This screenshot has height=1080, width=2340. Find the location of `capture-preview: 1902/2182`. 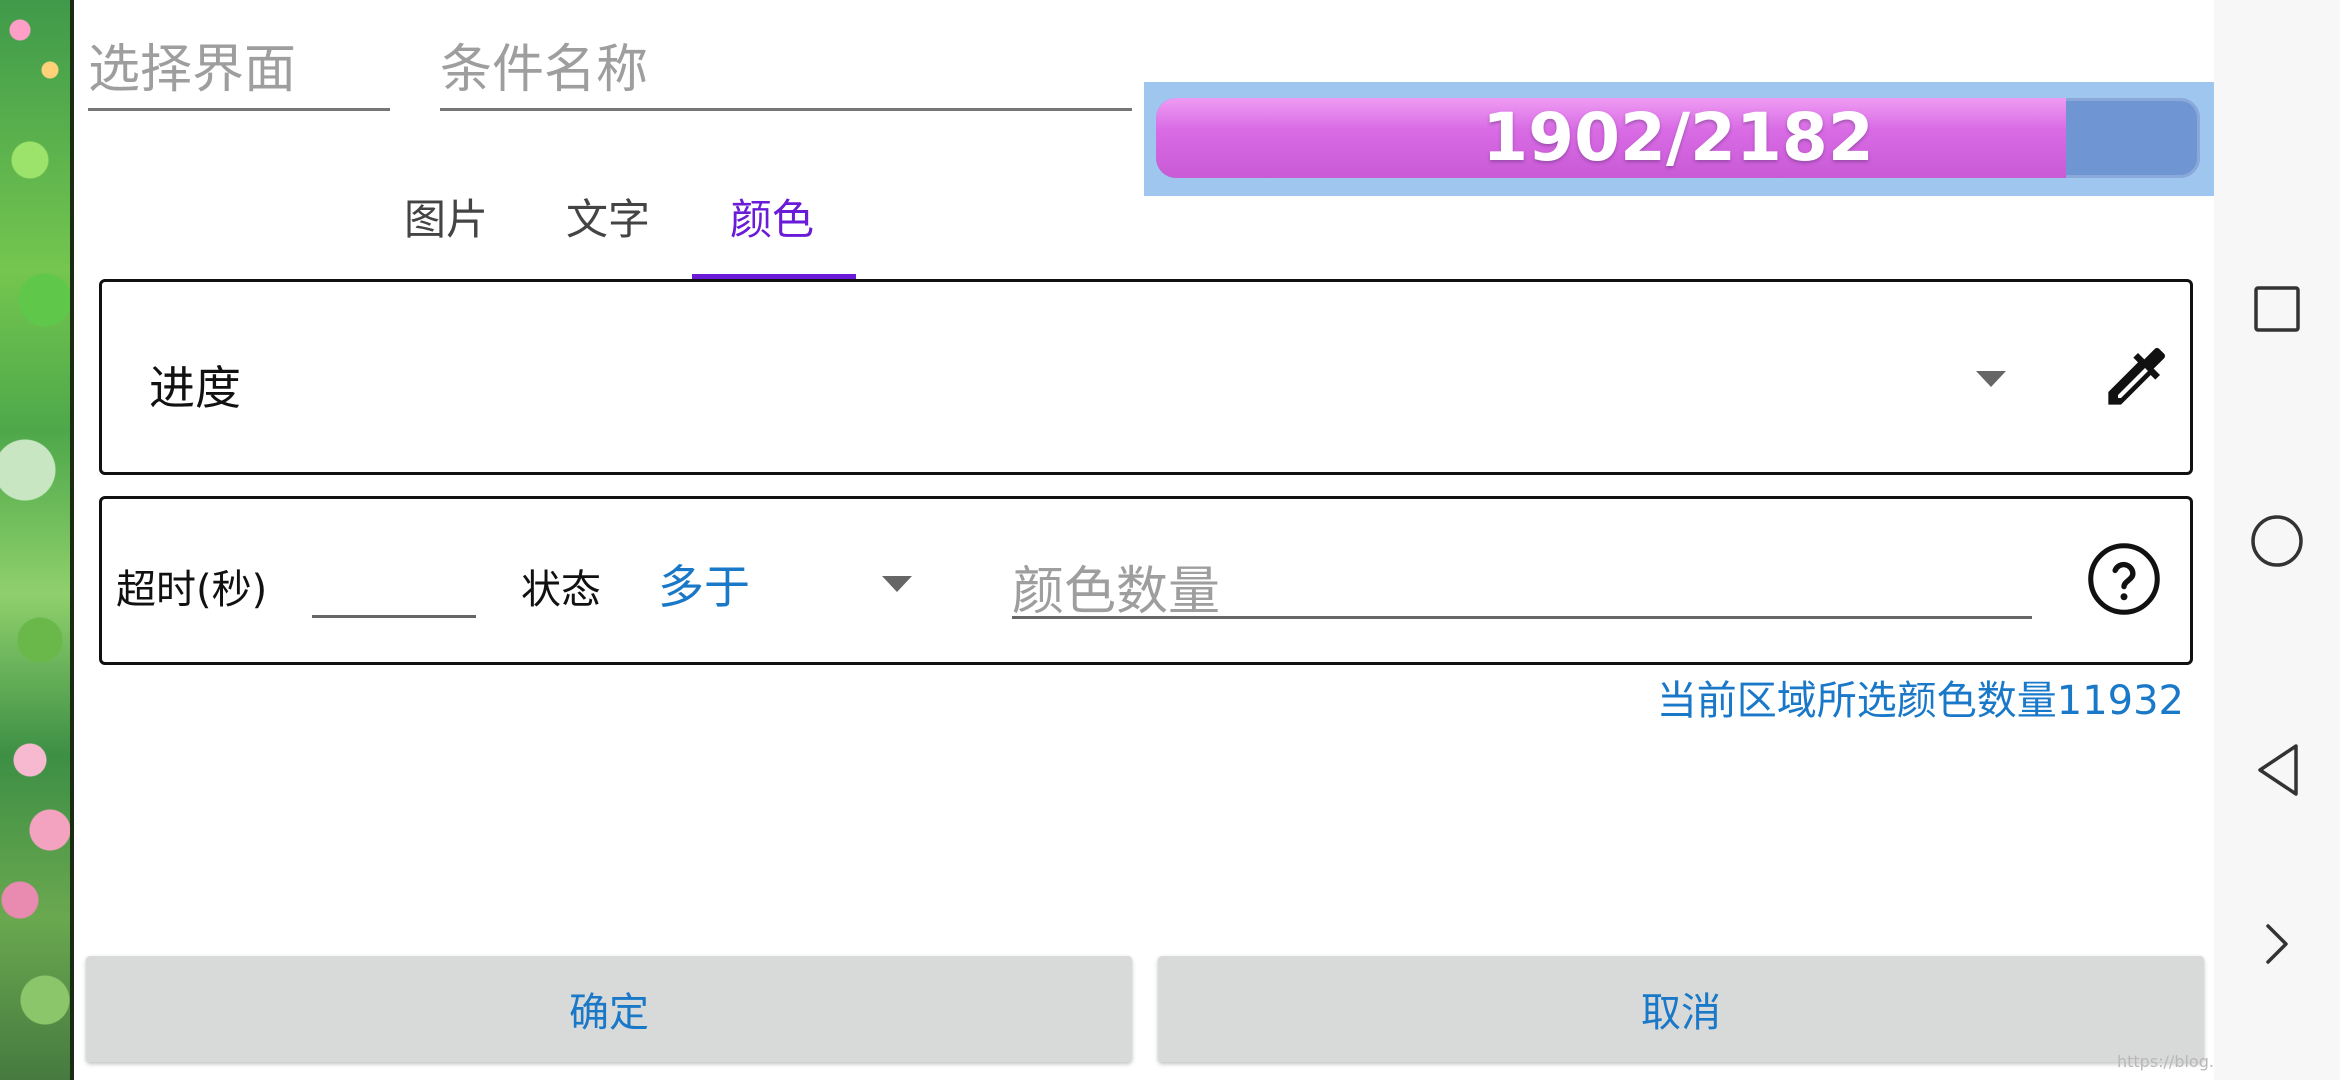

capture-preview: 1902/2182 is located at coordinates (1679, 139).